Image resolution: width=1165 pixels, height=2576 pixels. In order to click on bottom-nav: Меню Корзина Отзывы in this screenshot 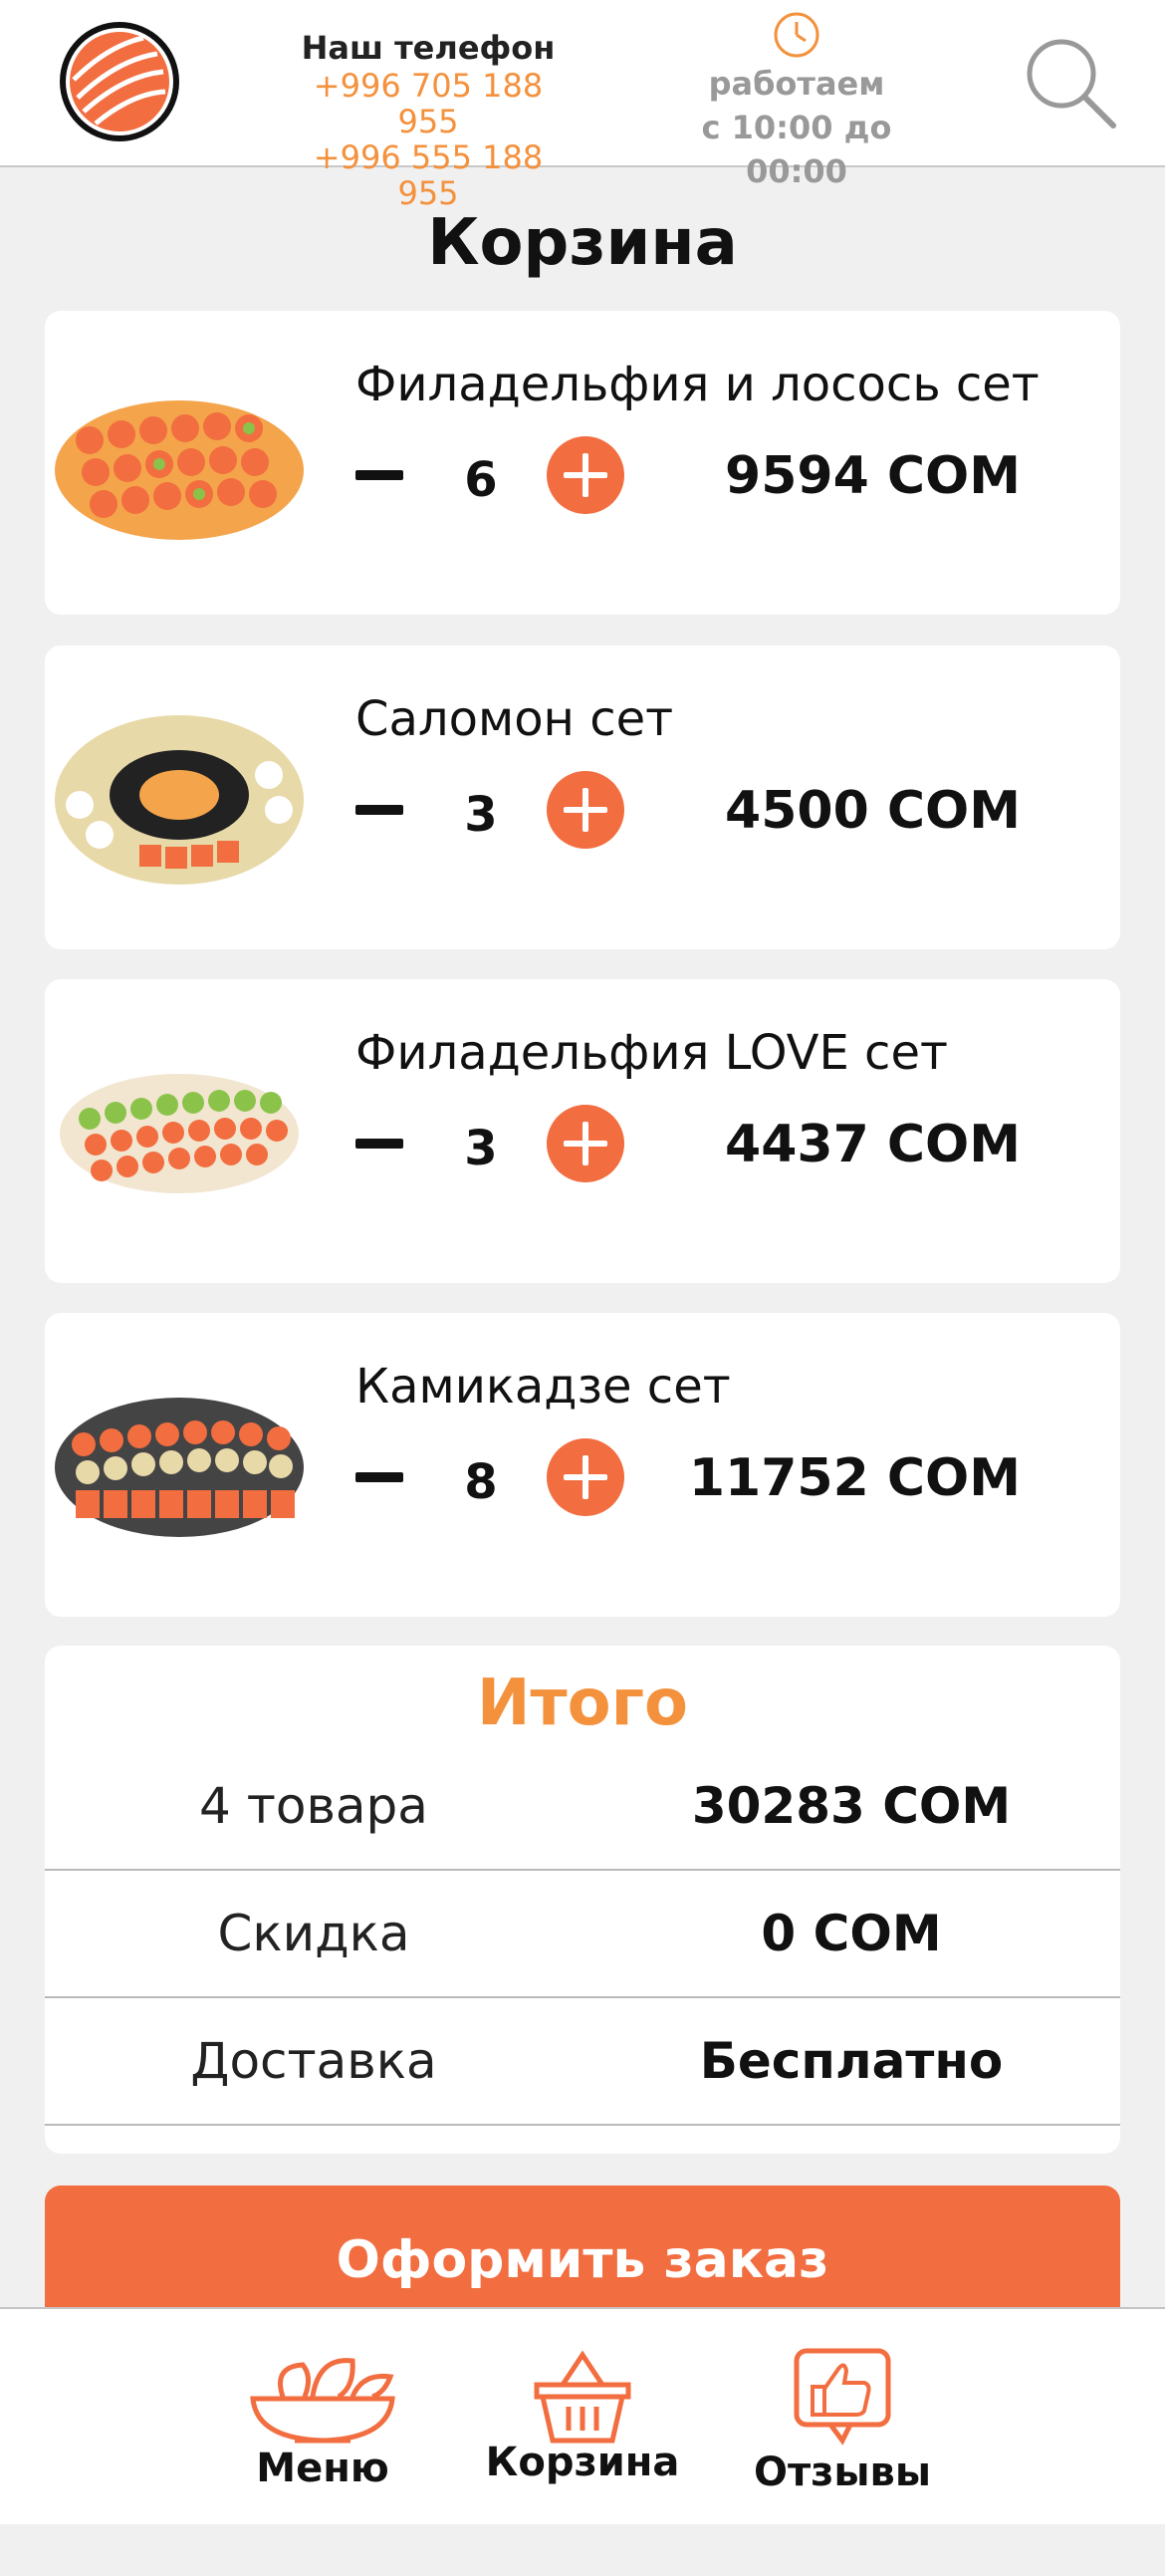, I will do `click(582, 2415)`.